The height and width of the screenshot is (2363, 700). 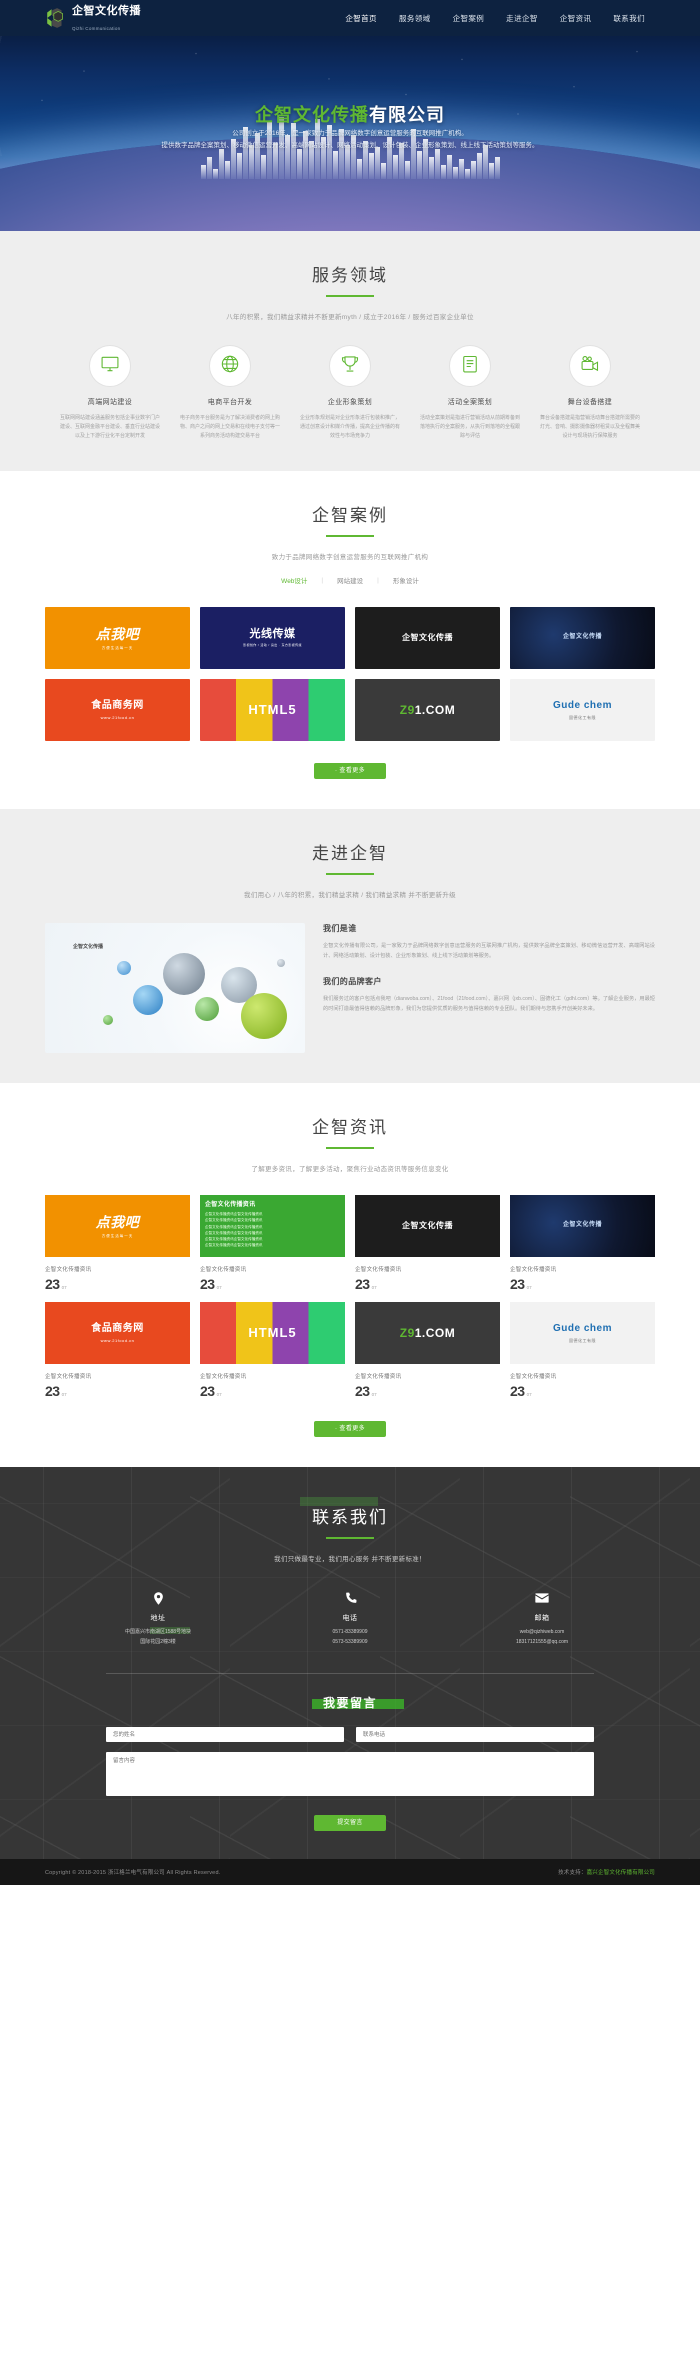 I want to click on hero-title: 企智文化传播有限公司, so click(x=350, y=114).